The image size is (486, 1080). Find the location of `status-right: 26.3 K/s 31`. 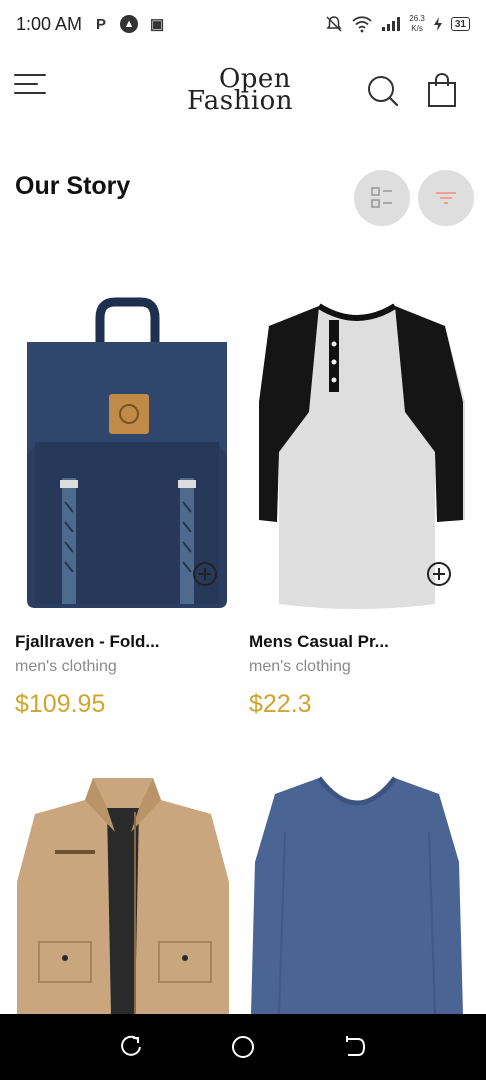

status-right: 26.3 K/s 31 is located at coordinates (397, 24).